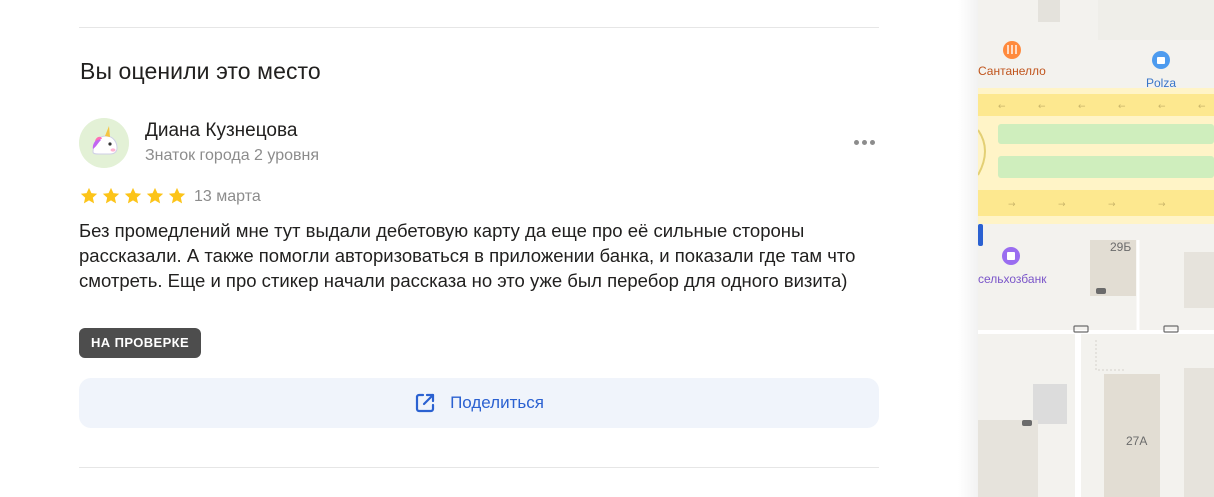 This screenshot has height=497, width=1214. Describe the element at coordinates (1121, 247) in the screenshot. I see `map-label-building-29b: 29Б` at that location.